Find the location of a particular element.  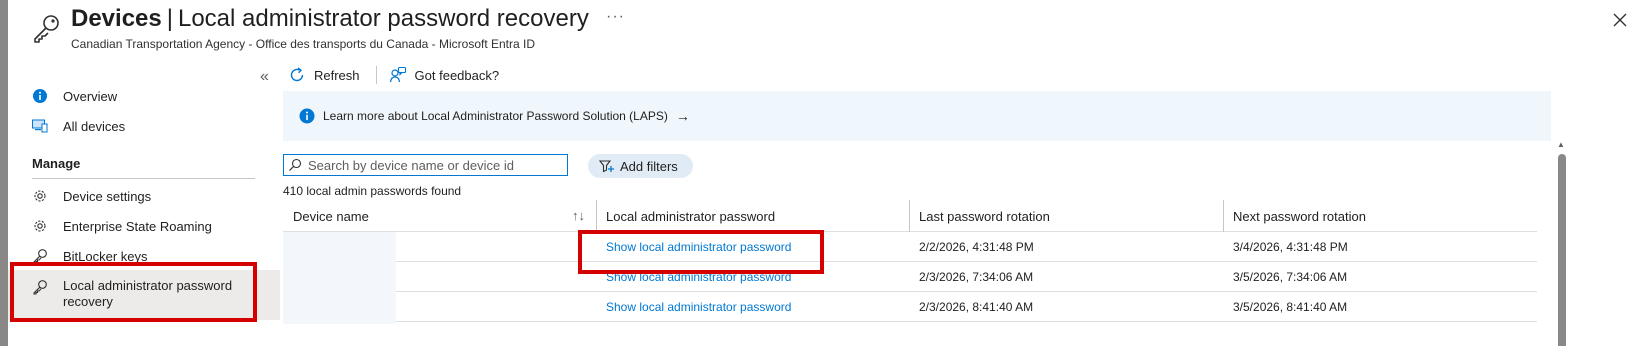

column-header-next-rotation: Next password rotation is located at coordinates (1299, 216).